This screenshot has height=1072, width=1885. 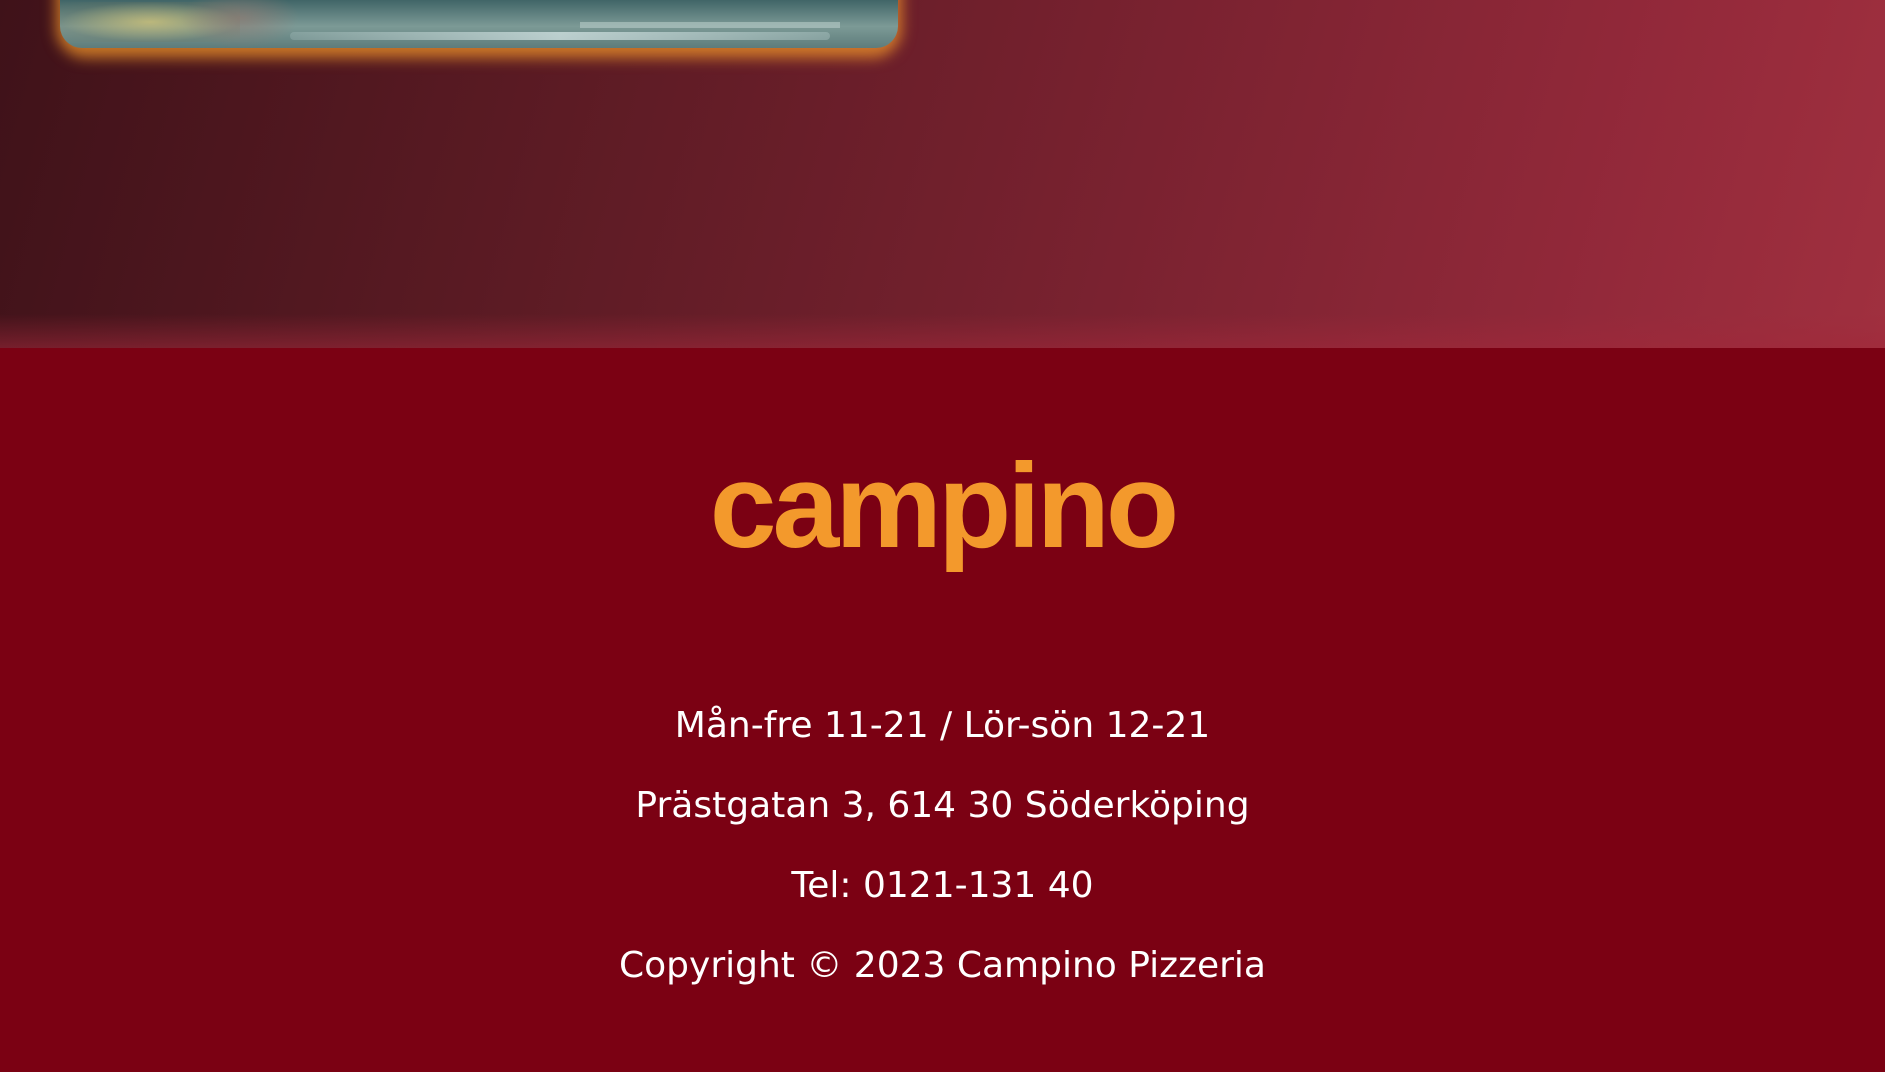 I want to click on campino-logo: campino, so click(x=942, y=506).